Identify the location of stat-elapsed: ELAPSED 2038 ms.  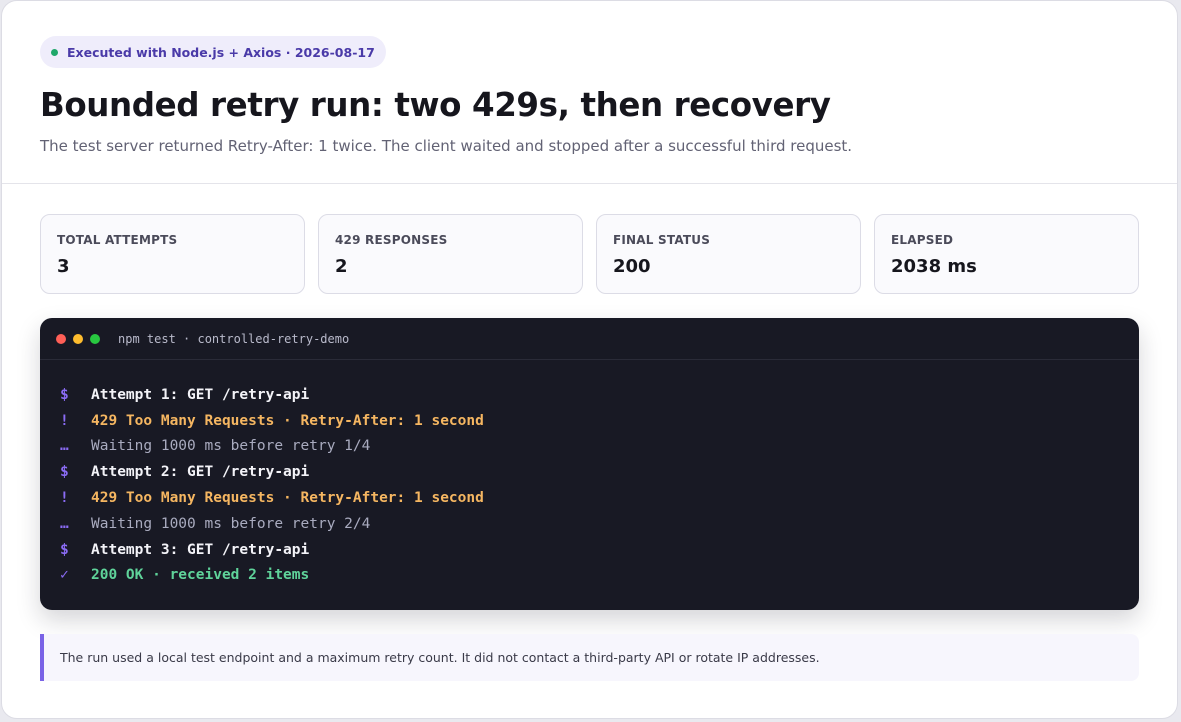
(1006, 254).